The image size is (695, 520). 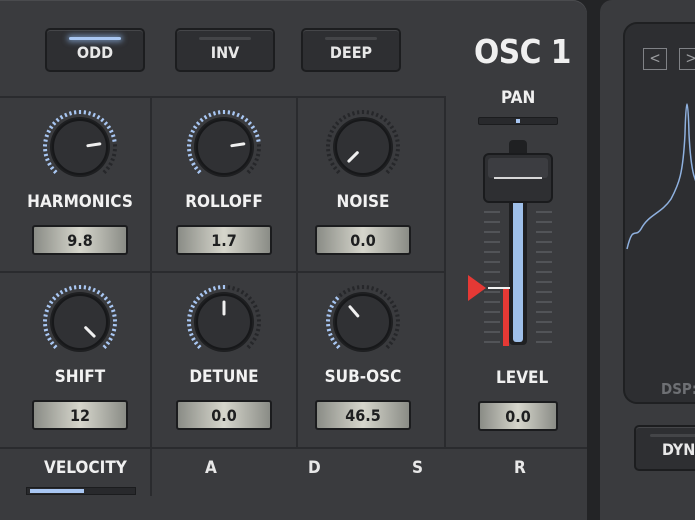 What do you see at coordinates (518, 416) in the screenshot?
I see `level-value: 0.0` at bounding box center [518, 416].